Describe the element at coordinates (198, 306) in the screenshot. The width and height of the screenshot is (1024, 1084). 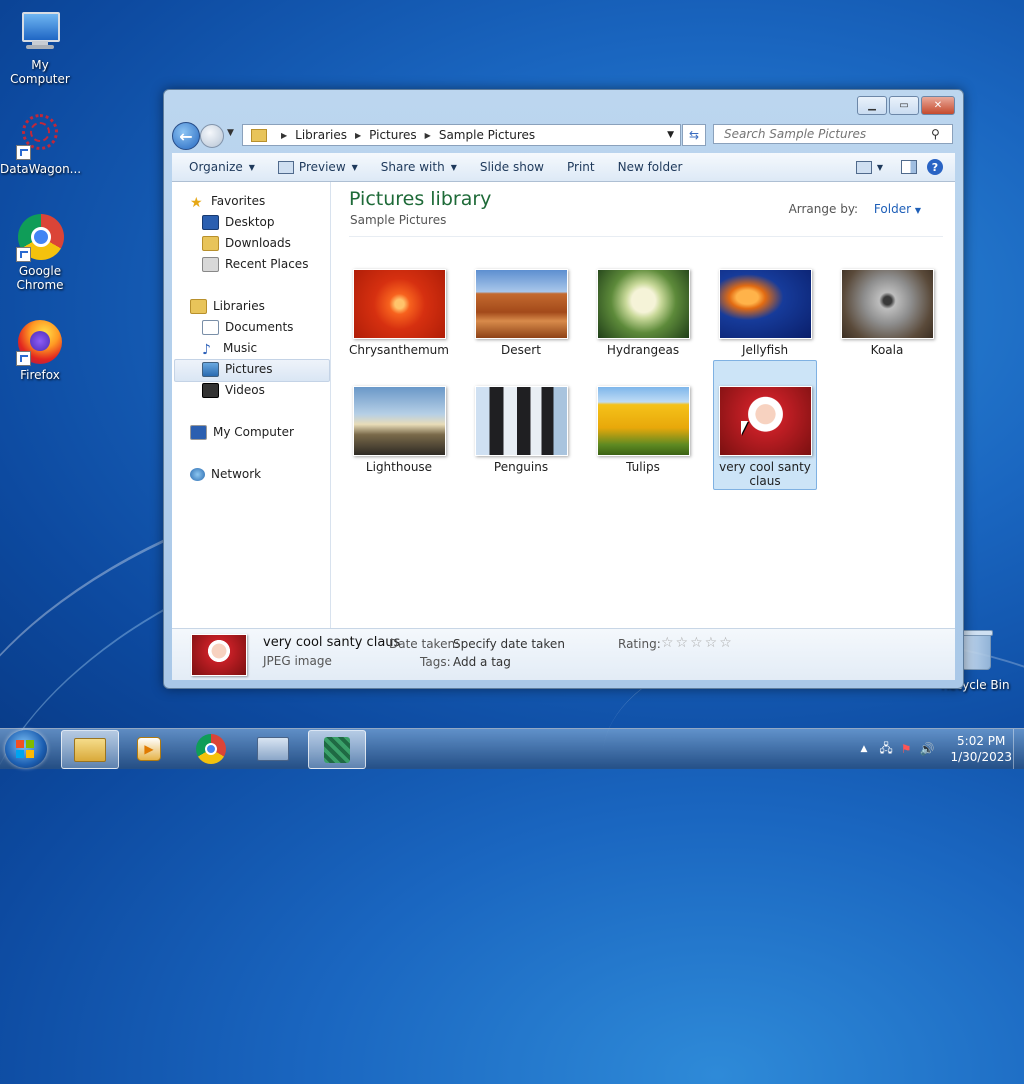
I see `libraries-icon` at that location.